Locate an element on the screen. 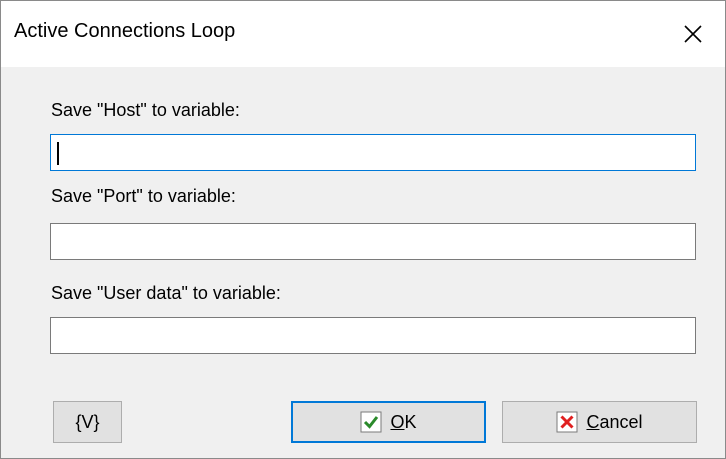 This screenshot has height=459, width=726. dialog-title: Active Connections Loop is located at coordinates (125, 31).